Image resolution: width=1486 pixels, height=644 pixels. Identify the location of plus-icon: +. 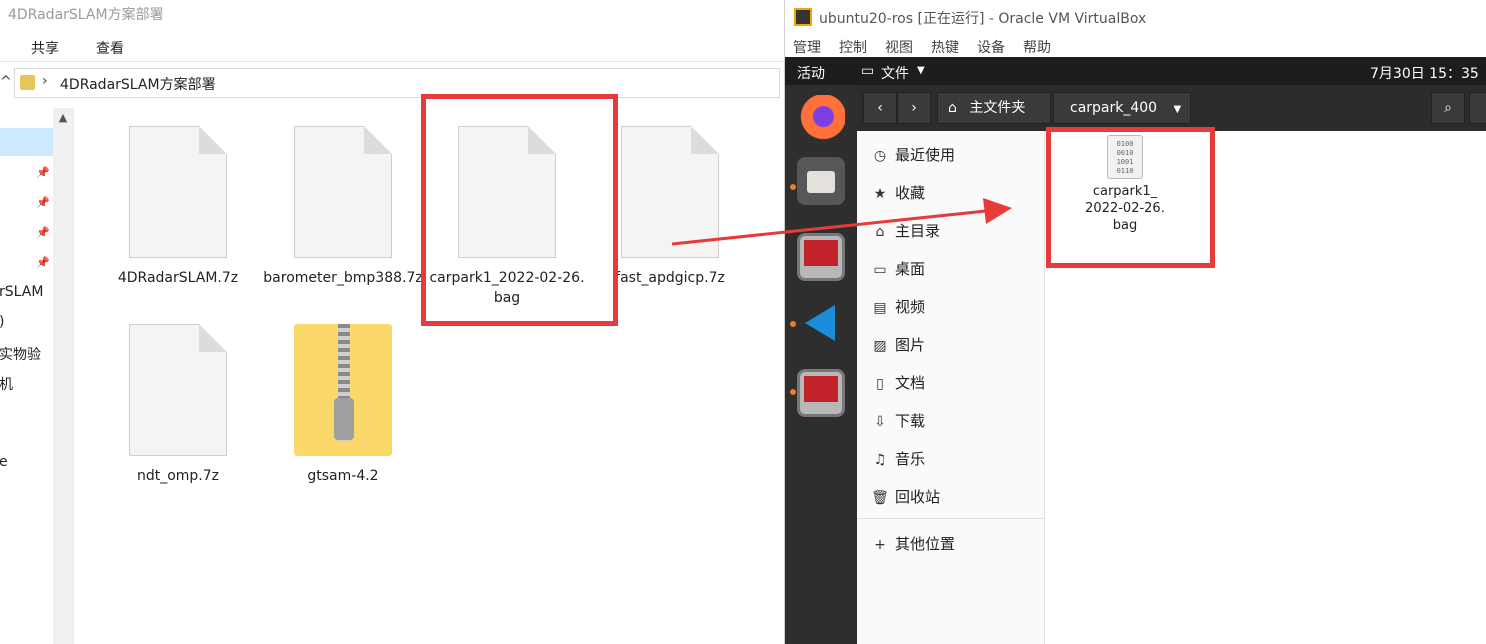
(880, 545).